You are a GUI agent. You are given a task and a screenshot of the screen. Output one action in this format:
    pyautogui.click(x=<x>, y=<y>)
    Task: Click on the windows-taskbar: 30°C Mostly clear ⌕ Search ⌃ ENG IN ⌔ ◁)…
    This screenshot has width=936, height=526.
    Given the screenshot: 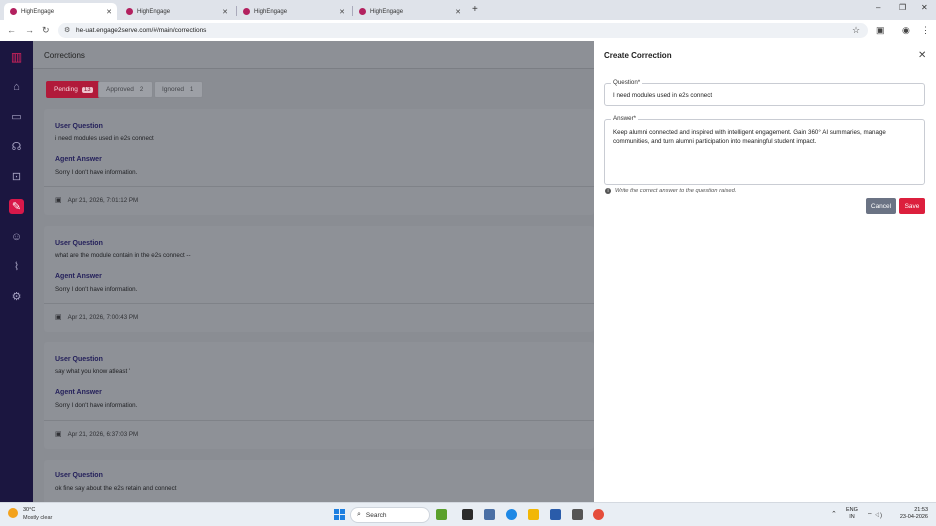 What is the action you would take?
    pyautogui.click(x=468, y=514)
    